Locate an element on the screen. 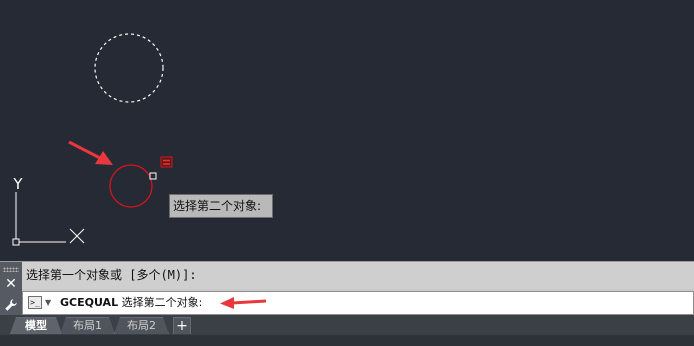 Image resolution: width=694 pixels, height=346 pixels. layout-tab-bar: 模型 布局1 布局2 + is located at coordinates (347, 330).